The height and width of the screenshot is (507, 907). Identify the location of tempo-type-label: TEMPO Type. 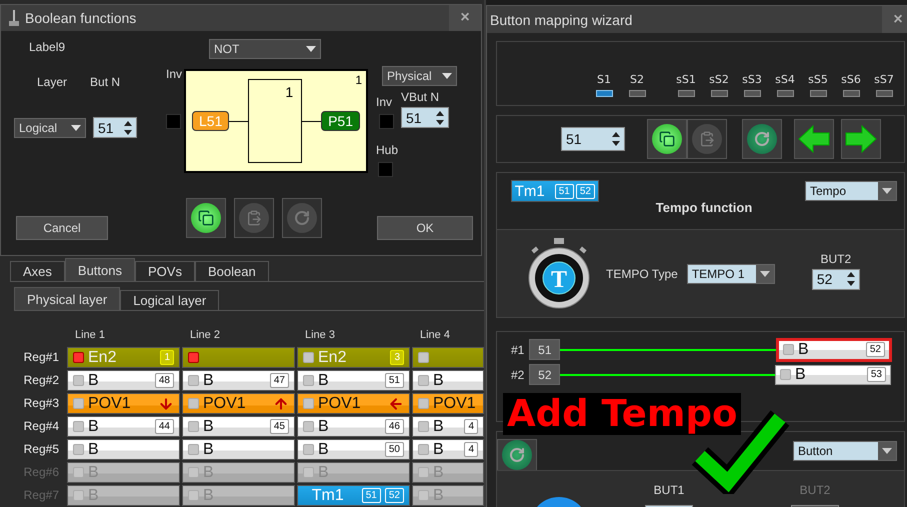
(642, 273).